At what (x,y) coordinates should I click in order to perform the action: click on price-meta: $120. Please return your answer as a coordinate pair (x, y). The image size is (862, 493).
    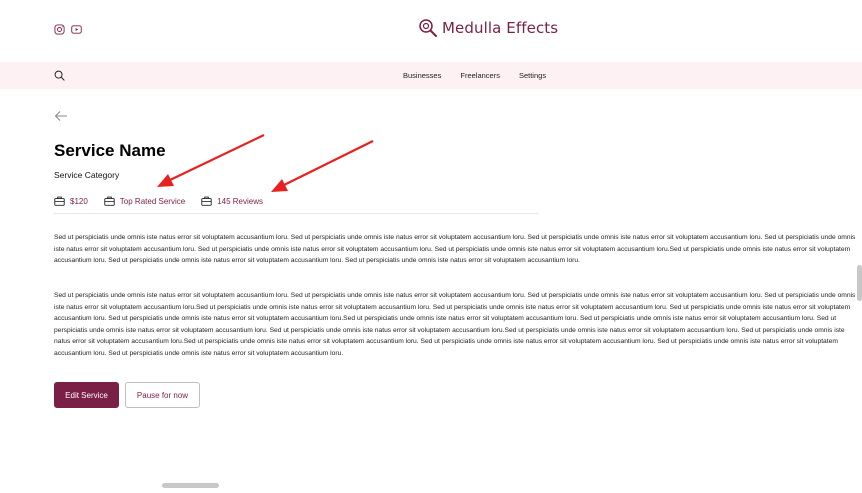
    Looking at the image, I should click on (71, 201).